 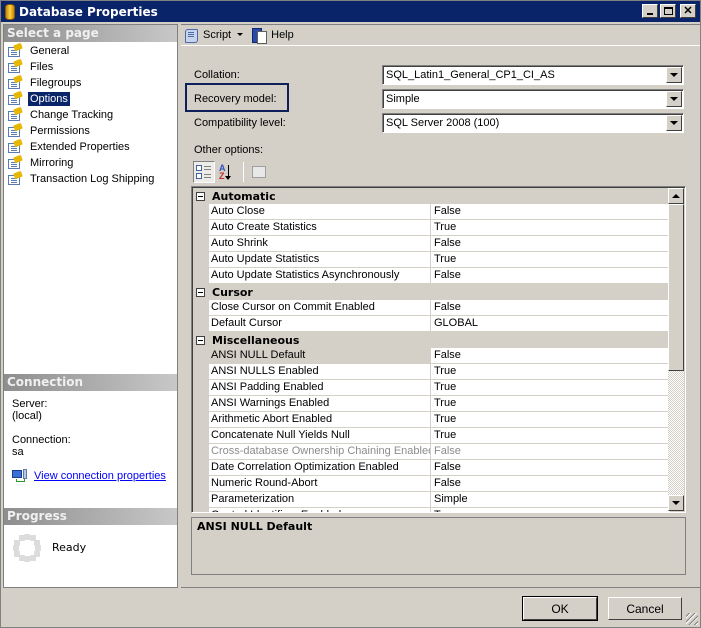 I want to click on property-row: Close Cursor on Commit Enabled False, so click(x=439, y=308).